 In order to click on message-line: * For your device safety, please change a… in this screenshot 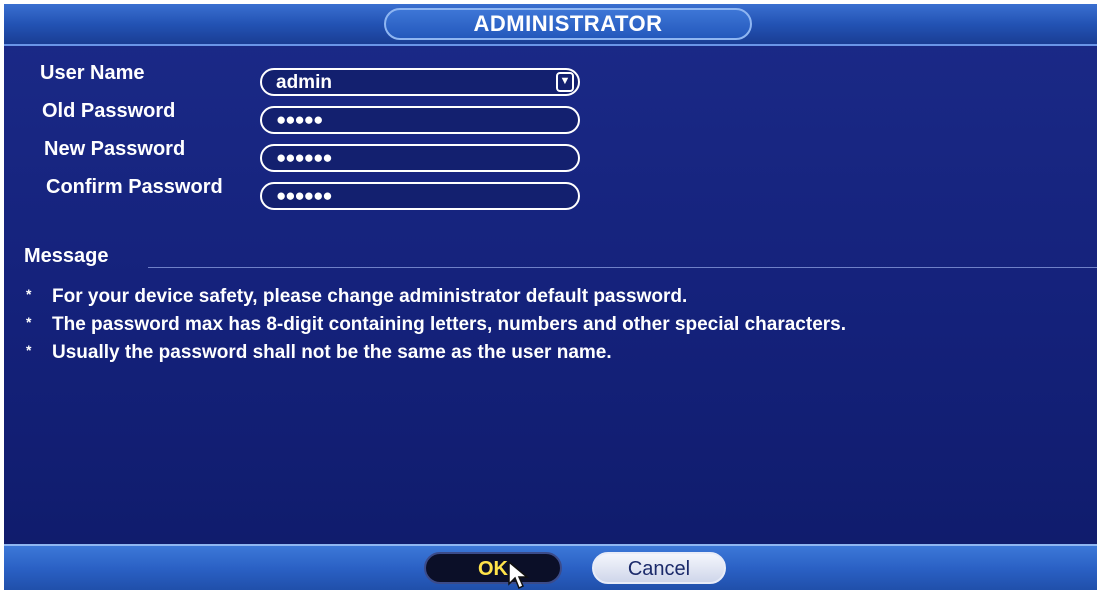, I will do `click(357, 296)`.